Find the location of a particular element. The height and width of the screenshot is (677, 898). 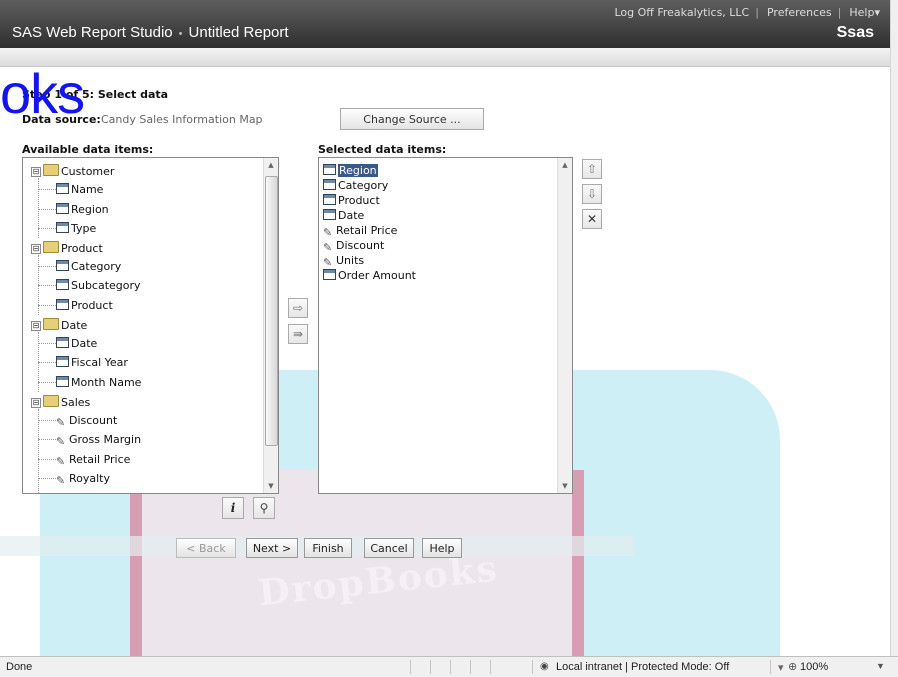

tree-label: Royalty is located at coordinates (90, 478).